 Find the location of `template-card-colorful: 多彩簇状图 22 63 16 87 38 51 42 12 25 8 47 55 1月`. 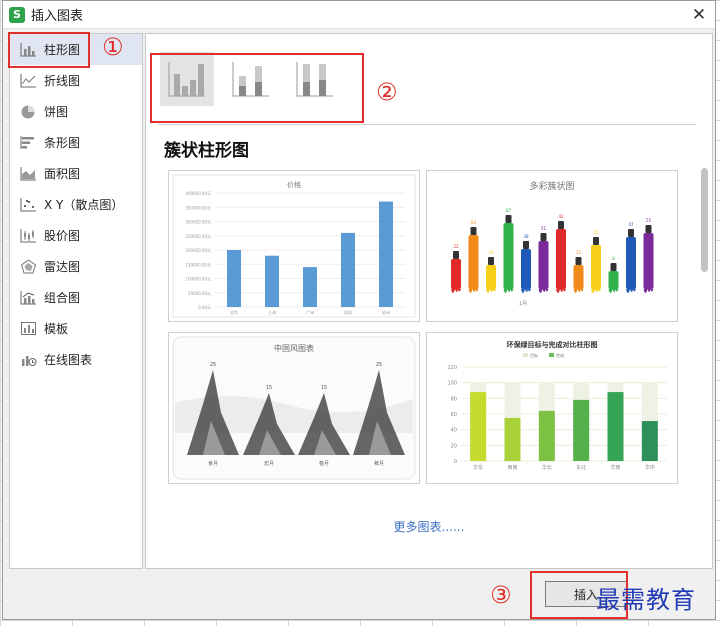

template-card-colorful: 多彩簇状图 22 63 16 87 38 51 42 12 25 8 47 55 1月 is located at coordinates (552, 246).